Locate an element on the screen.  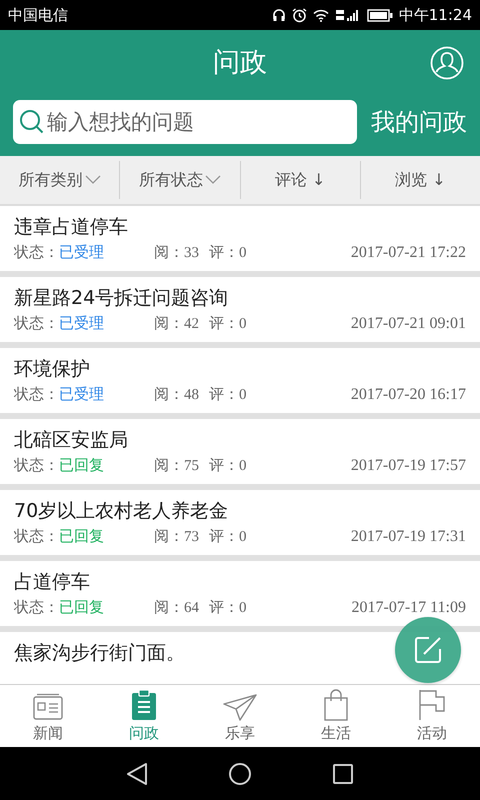
read-count: 阅：48 is located at coordinates (176, 395).